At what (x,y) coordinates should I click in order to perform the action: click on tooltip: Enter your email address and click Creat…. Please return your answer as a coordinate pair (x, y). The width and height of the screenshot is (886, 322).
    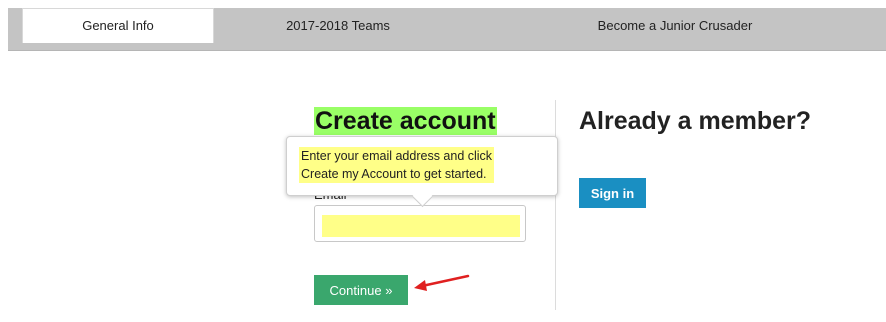
    Looking at the image, I should click on (422, 172).